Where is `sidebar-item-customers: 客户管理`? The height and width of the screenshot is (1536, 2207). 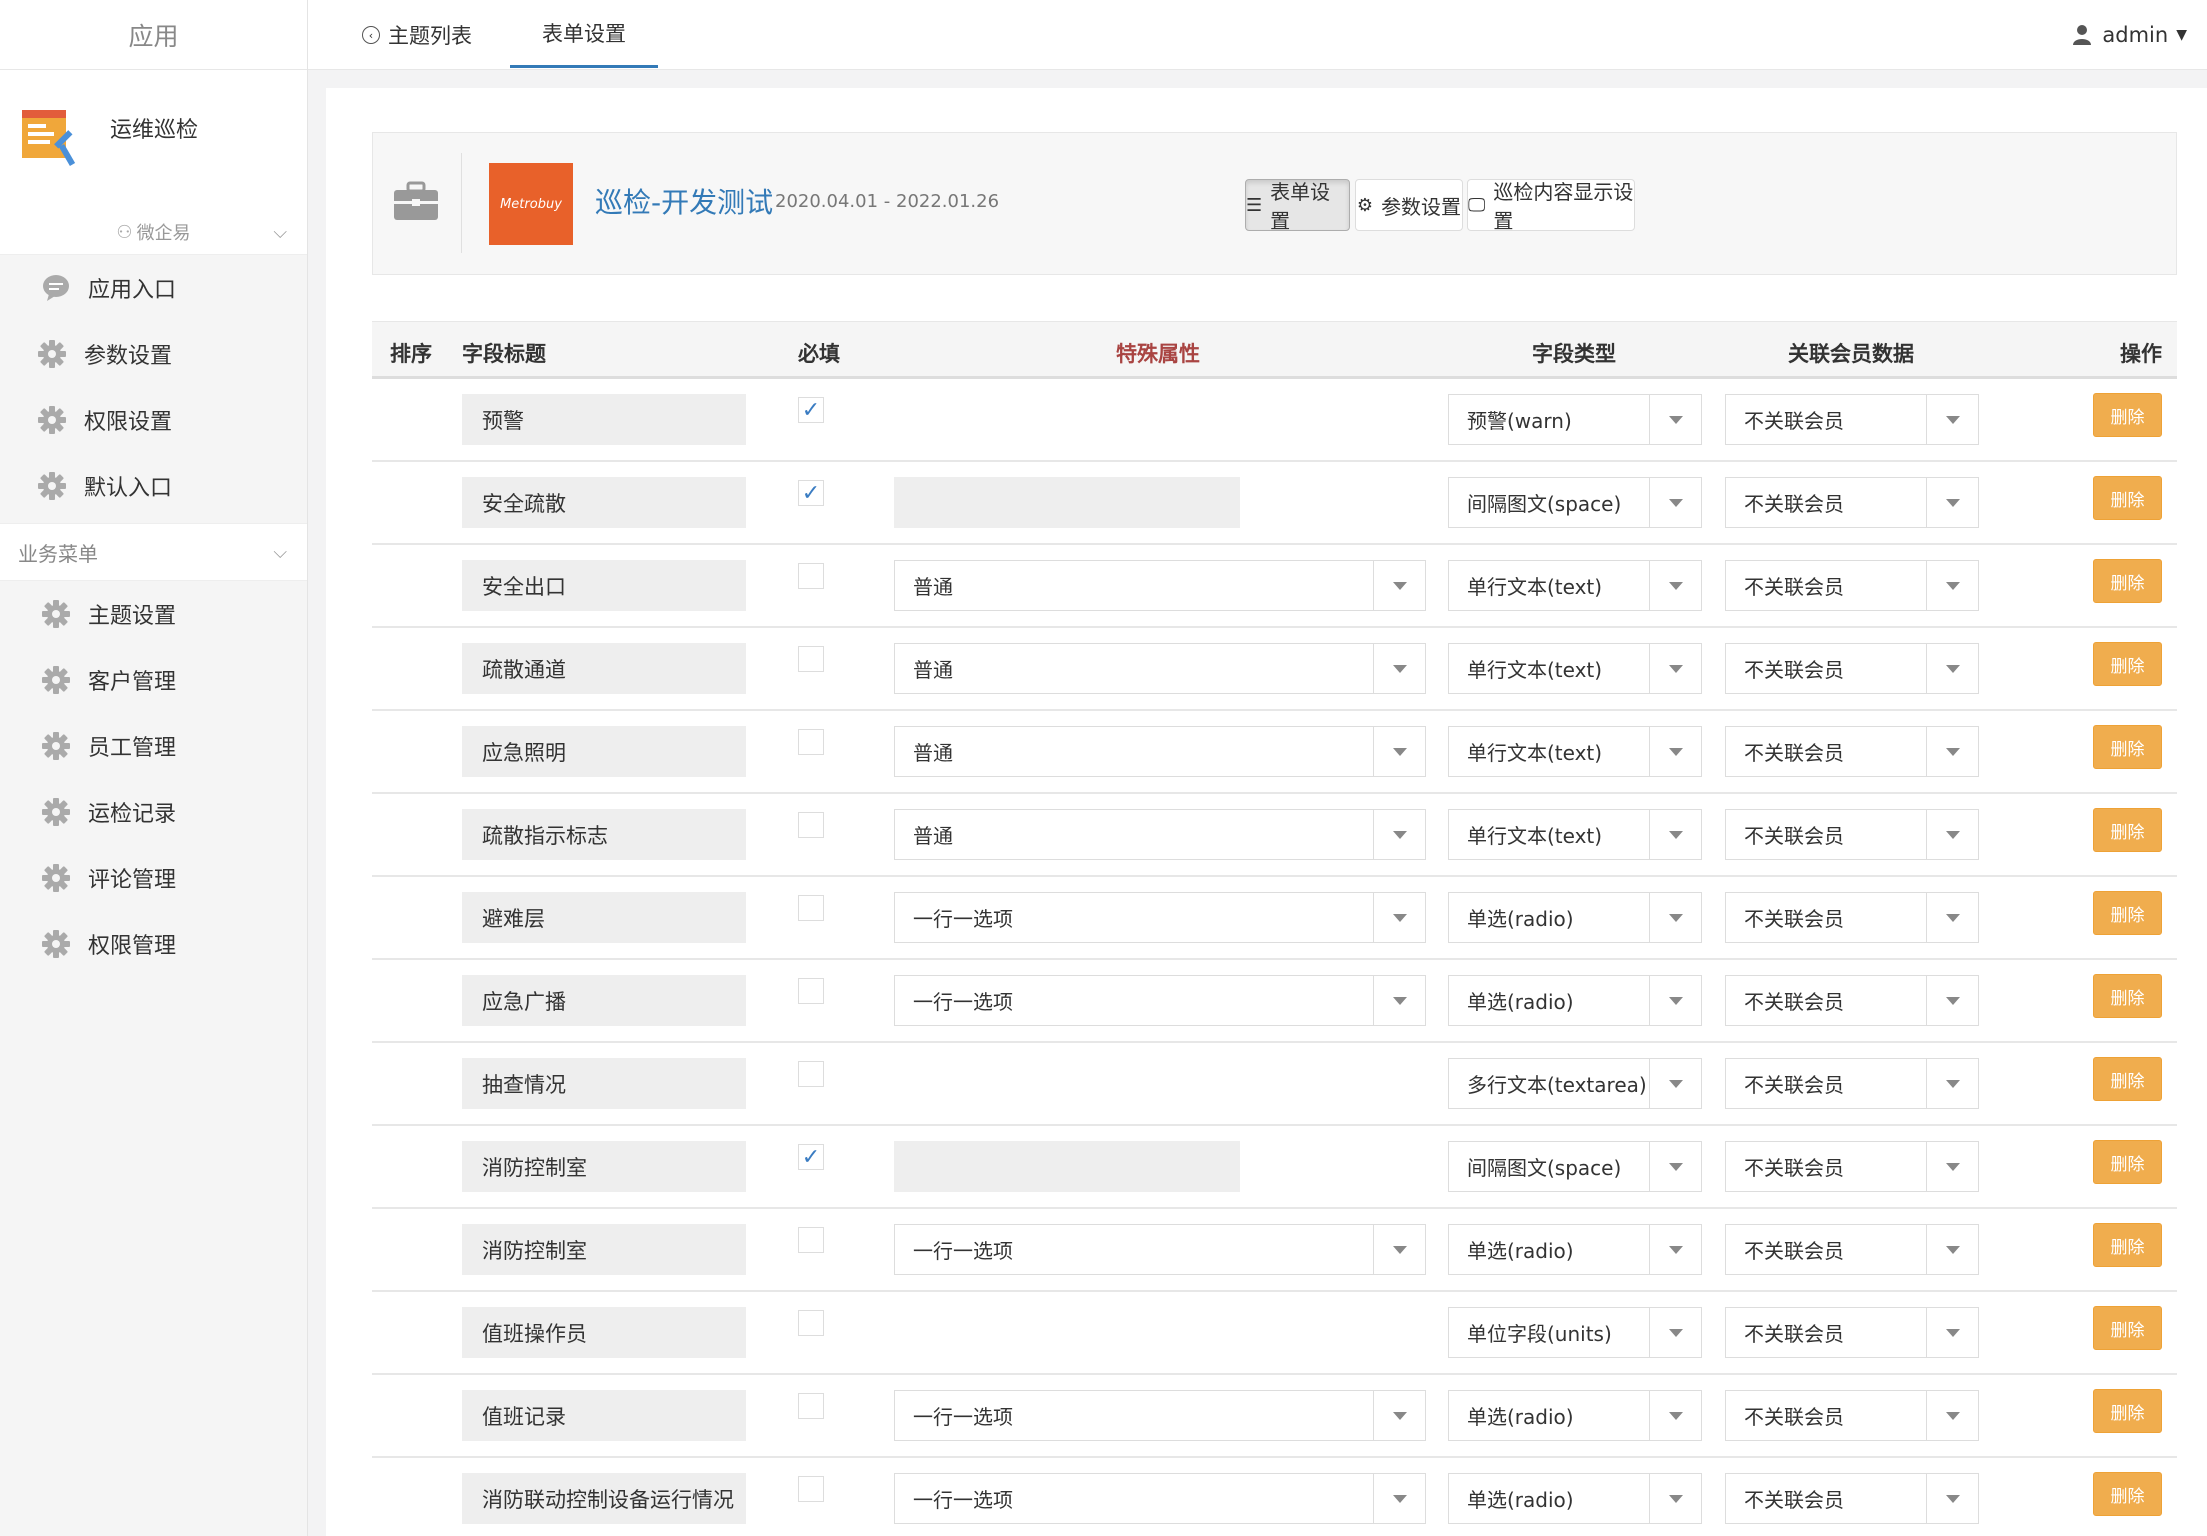 sidebar-item-customers: 客户管理 is located at coordinates (153, 680).